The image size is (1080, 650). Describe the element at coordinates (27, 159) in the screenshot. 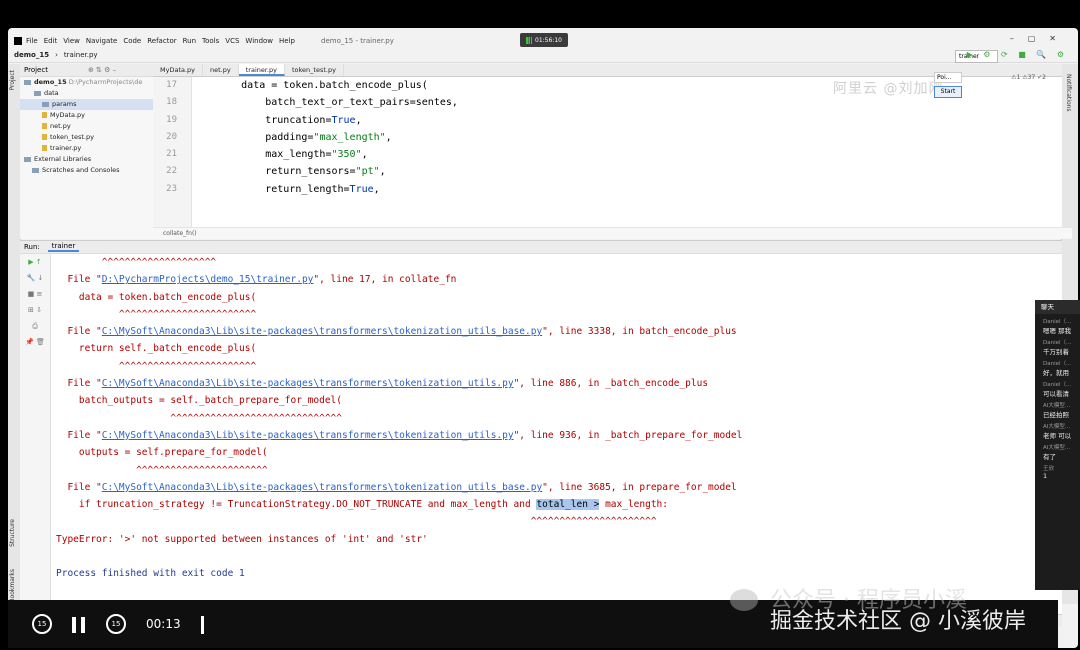

I see `library-icon` at that location.